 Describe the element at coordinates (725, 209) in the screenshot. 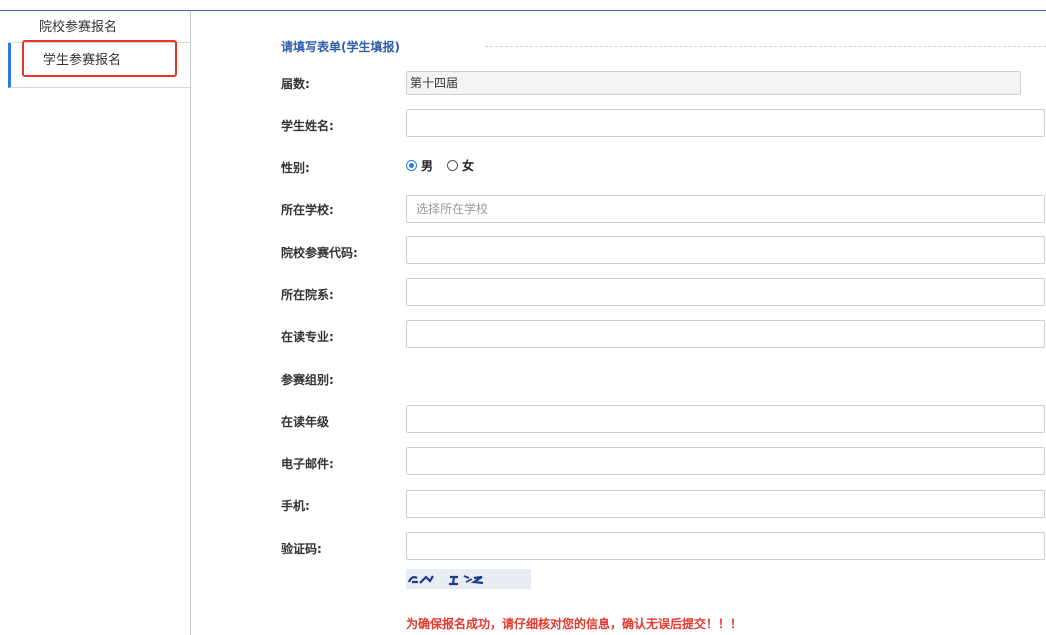

I see `school-select: 选择所在学校` at that location.